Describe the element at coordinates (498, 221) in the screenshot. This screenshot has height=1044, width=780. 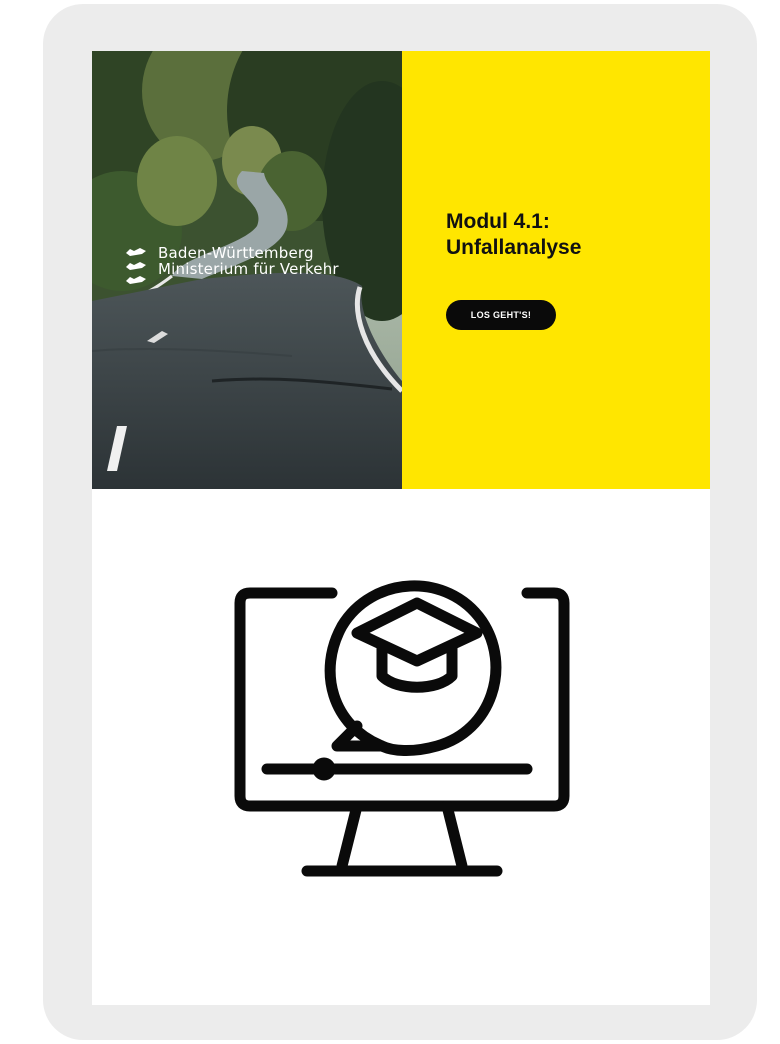
I see `module-number: Modul 4.1:` at that location.